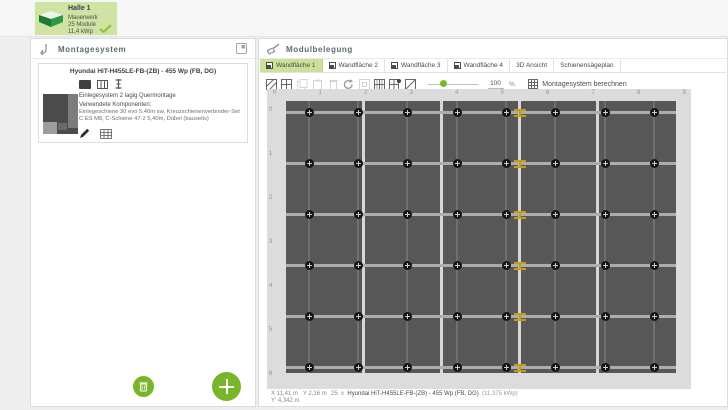 Image resolution: width=728 pixels, height=410 pixels. I want to click on module-card-indicator-icons, so click(101, 84).